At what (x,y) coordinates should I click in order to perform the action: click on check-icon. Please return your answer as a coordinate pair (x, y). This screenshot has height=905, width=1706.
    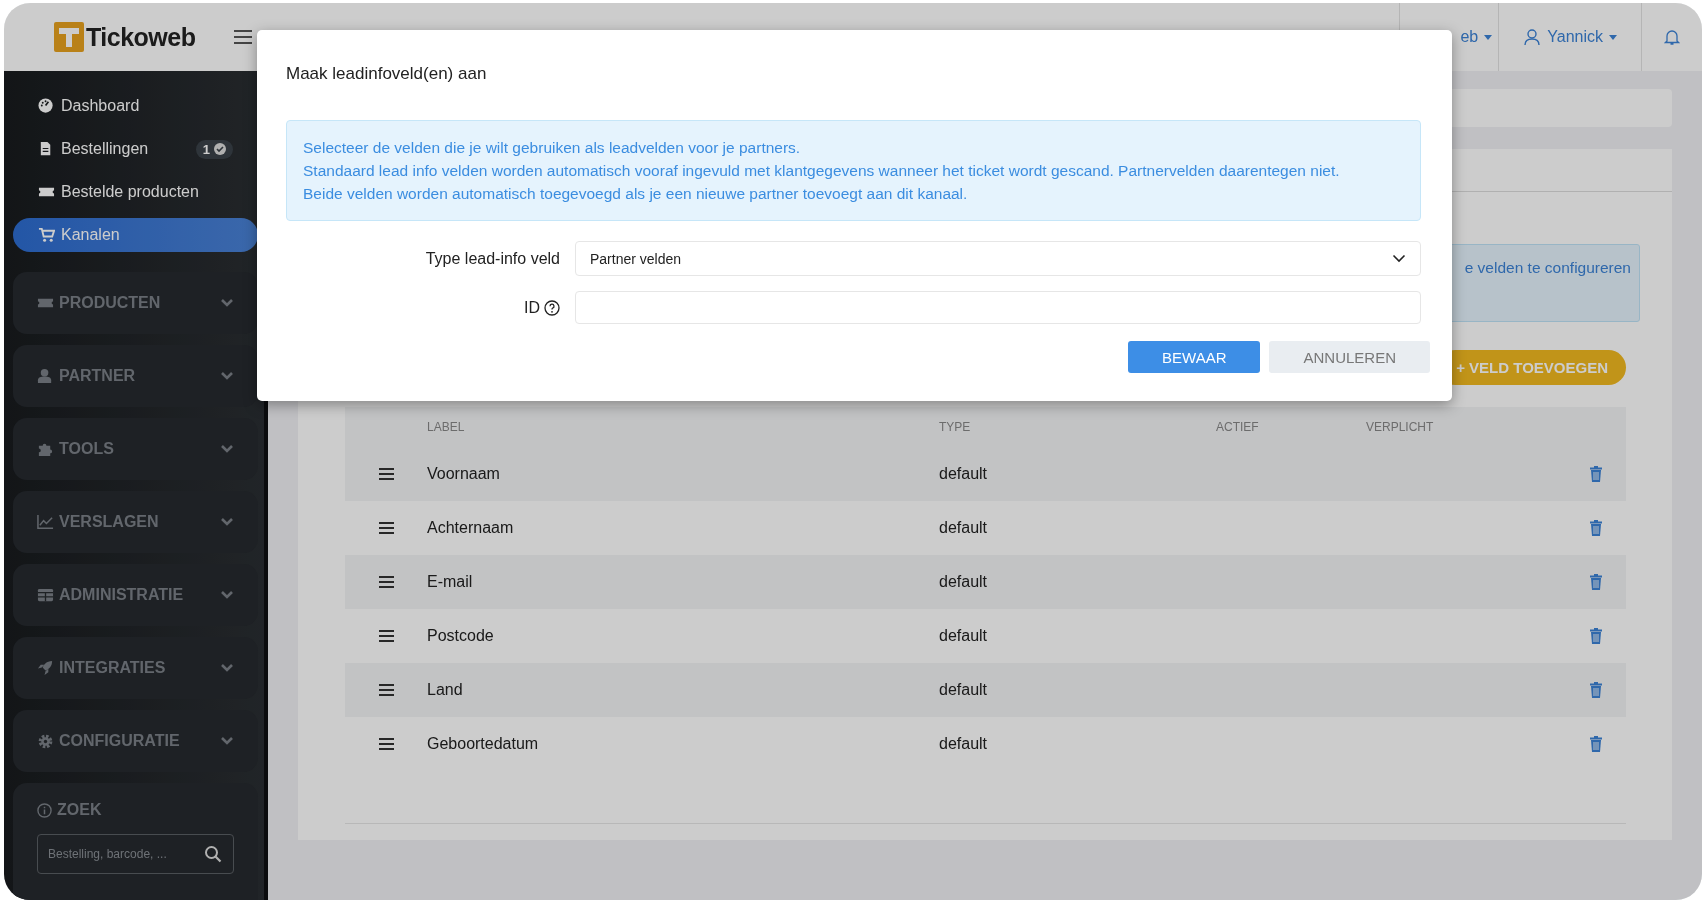
    Looking at the image, I should click on (220, 149).